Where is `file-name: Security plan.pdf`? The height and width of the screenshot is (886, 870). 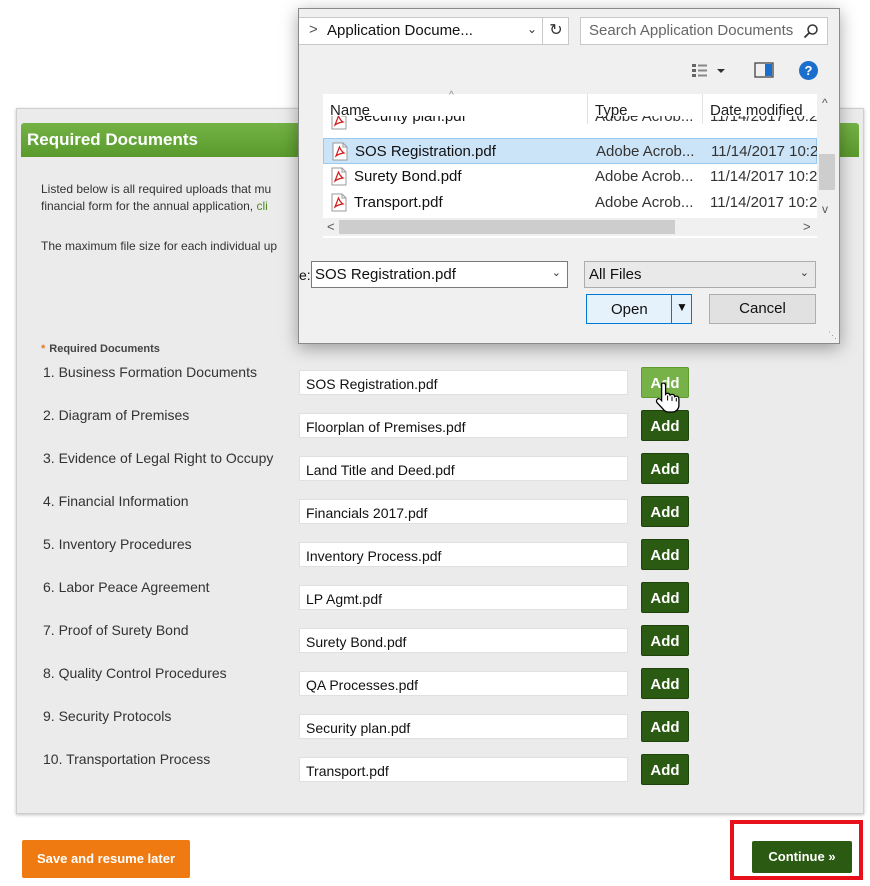 file-name: Security plan.pdf is located at coordinates (410, 120).